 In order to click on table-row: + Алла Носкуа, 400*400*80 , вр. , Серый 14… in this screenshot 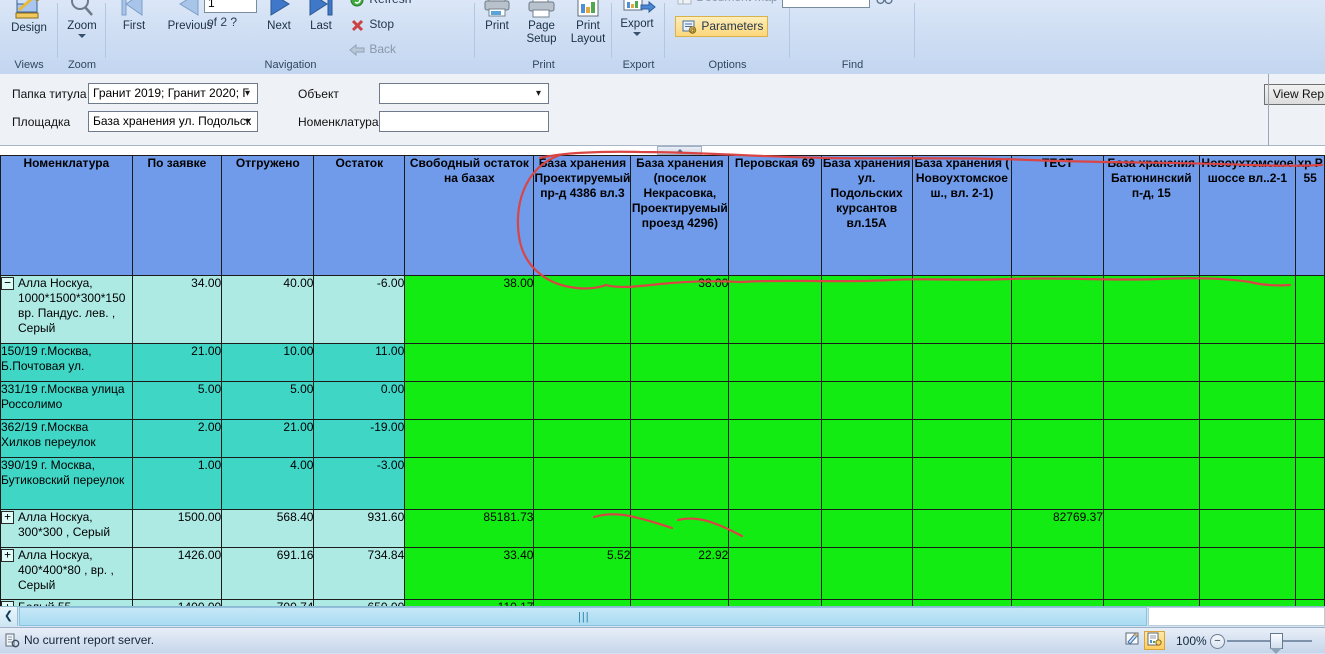, I will do `click(662, 573)`.